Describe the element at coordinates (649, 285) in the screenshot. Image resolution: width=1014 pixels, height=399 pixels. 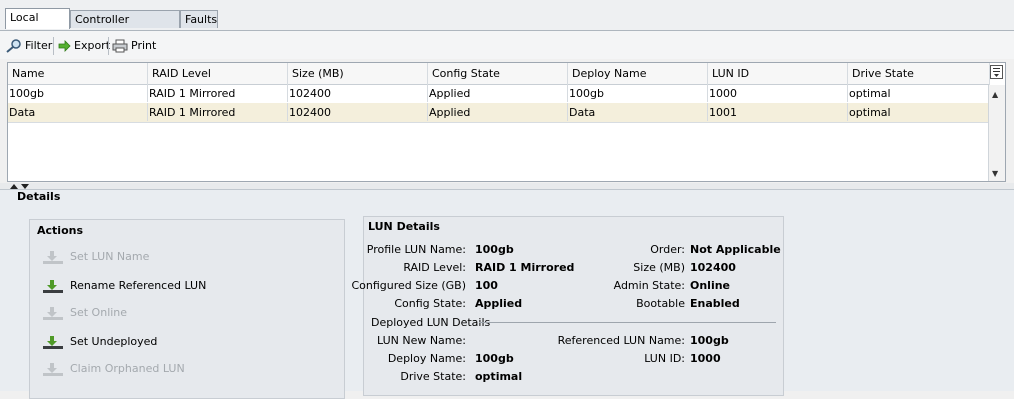
I see `admin-state-label: Admin State:` at that location.